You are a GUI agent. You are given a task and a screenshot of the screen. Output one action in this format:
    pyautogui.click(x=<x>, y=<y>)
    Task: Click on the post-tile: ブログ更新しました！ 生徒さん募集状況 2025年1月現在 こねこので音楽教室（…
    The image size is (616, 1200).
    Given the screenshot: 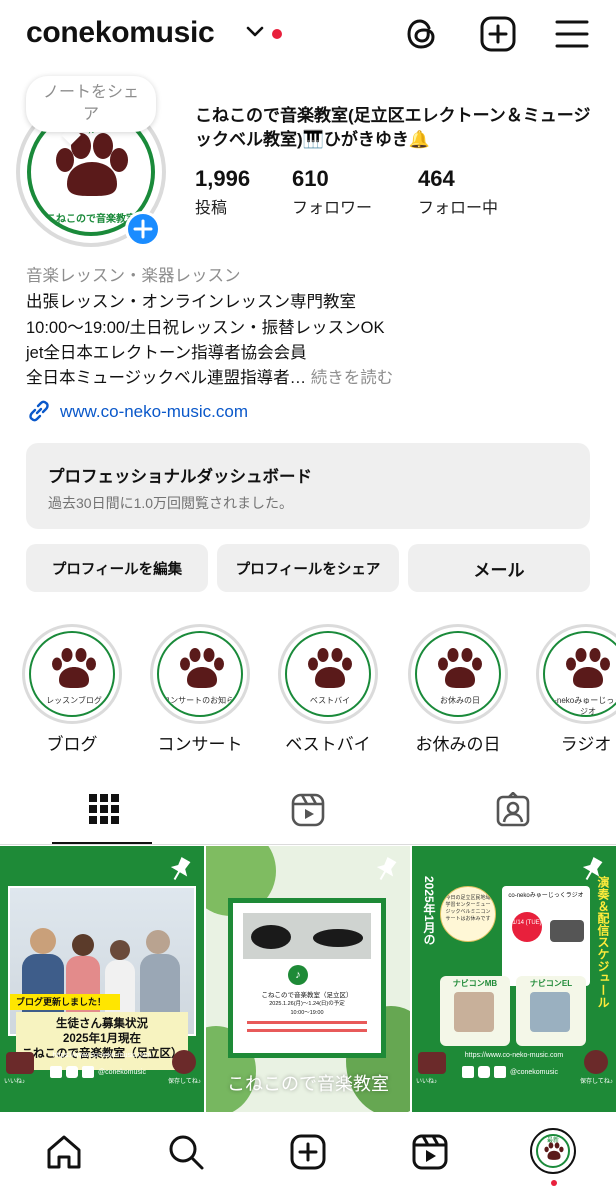 What is the action you would take?
    pyautogui.click(x=102, y=979)
    